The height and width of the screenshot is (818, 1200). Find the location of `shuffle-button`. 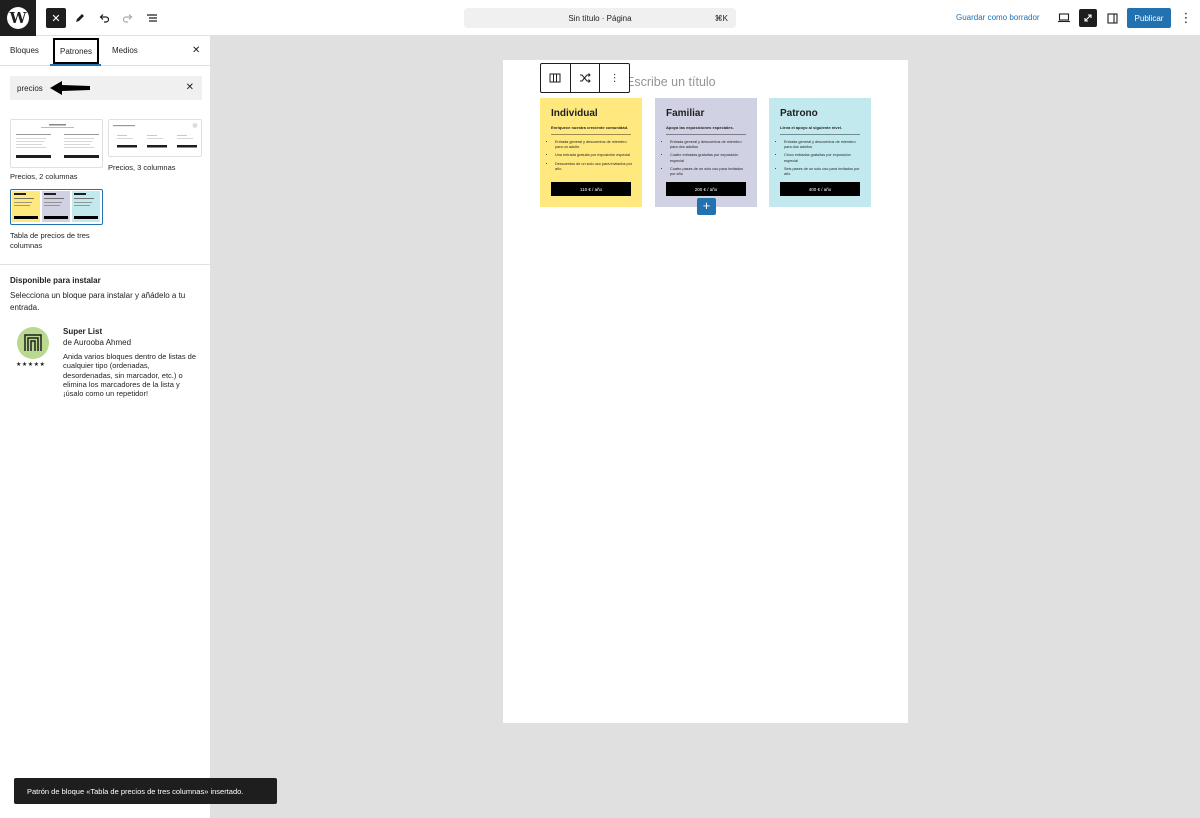

shuffle-button is located at coordinates (586, 78).